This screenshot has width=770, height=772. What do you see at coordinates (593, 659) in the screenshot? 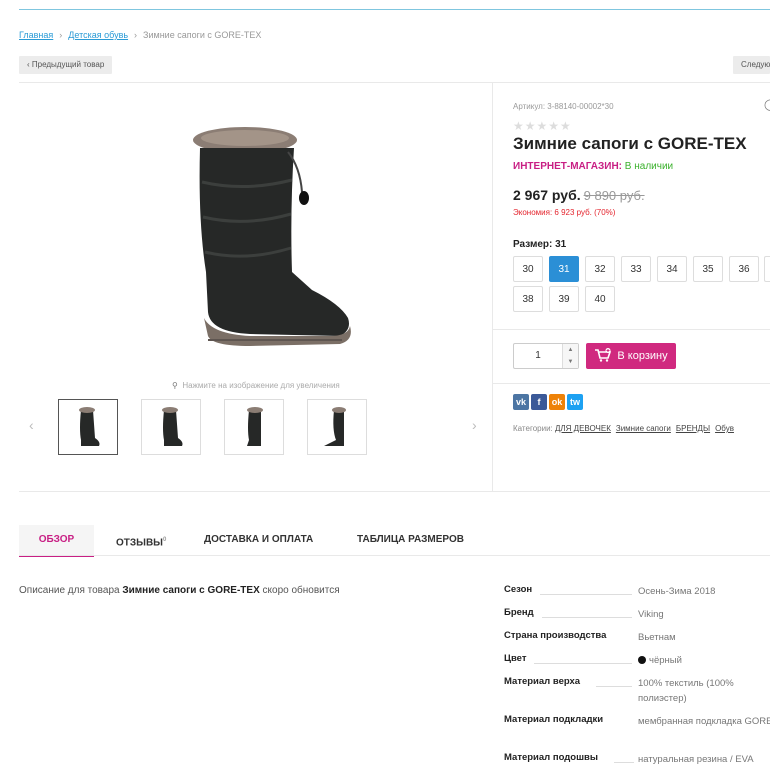
I see `property-row: Цвет чёрный` at bounding box center [593, 659].